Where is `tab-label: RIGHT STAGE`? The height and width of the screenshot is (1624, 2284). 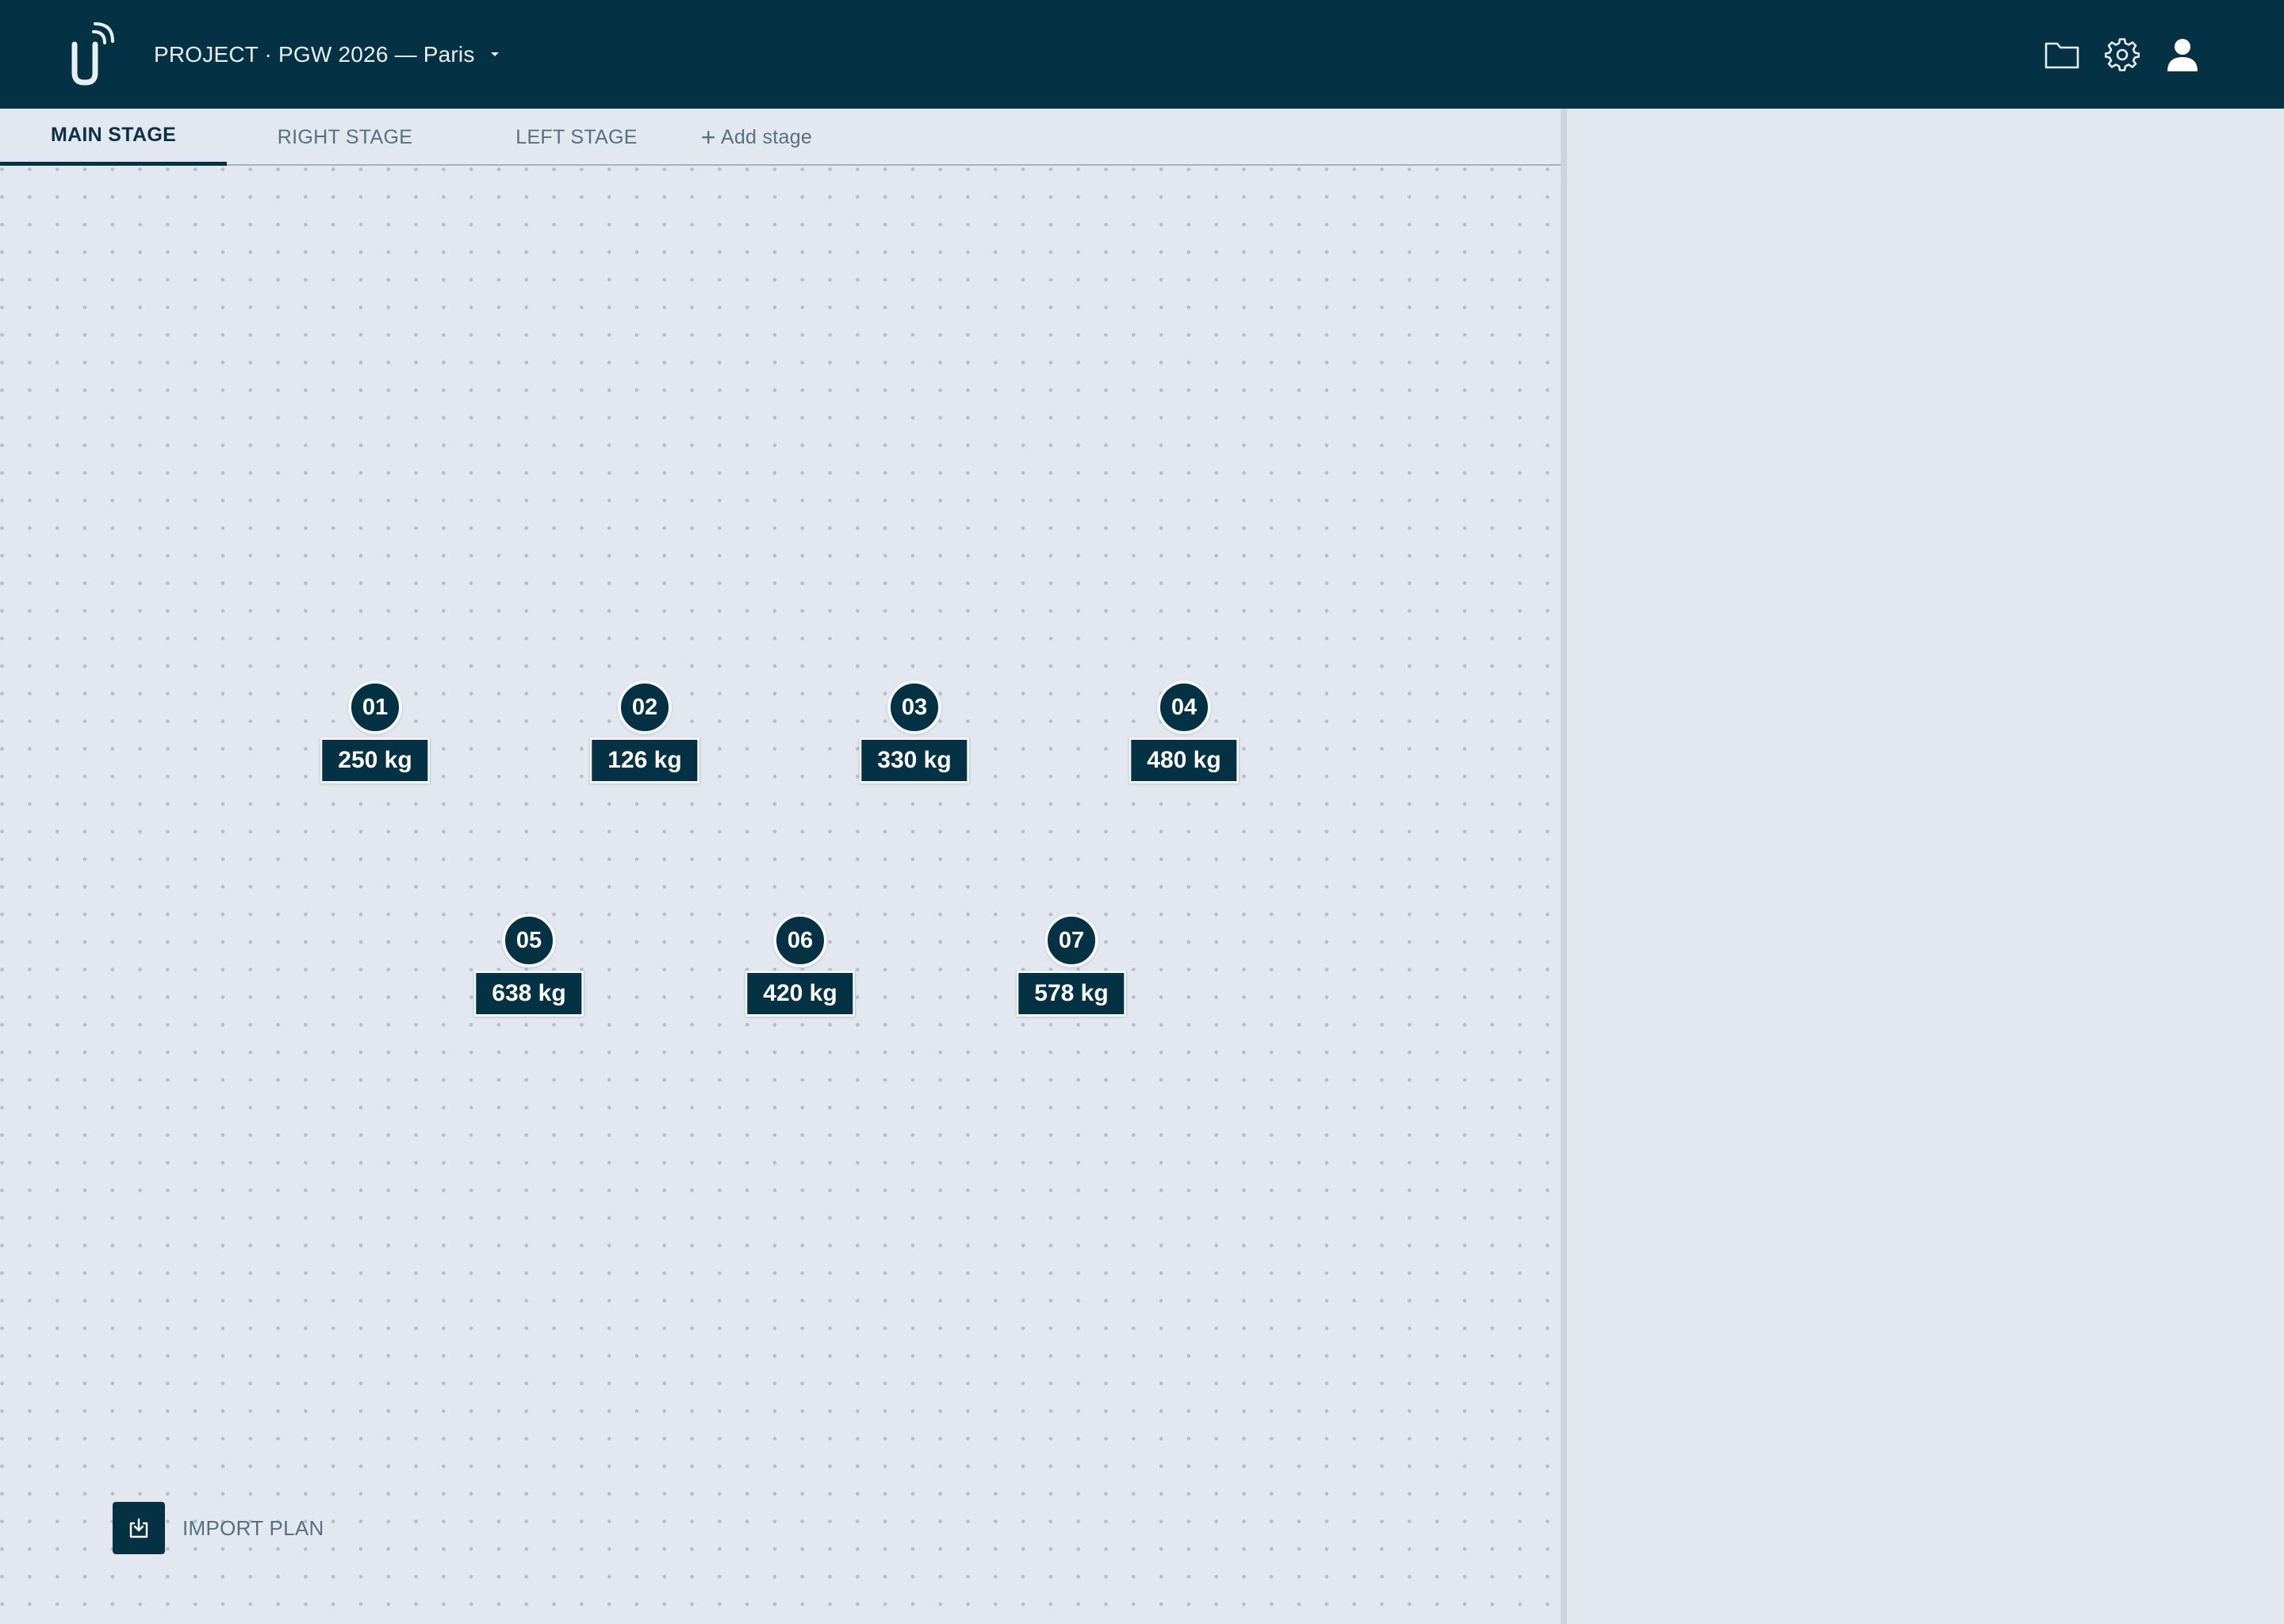
tab-label: RIGHT STAGE is located at coordinates (345, 136).